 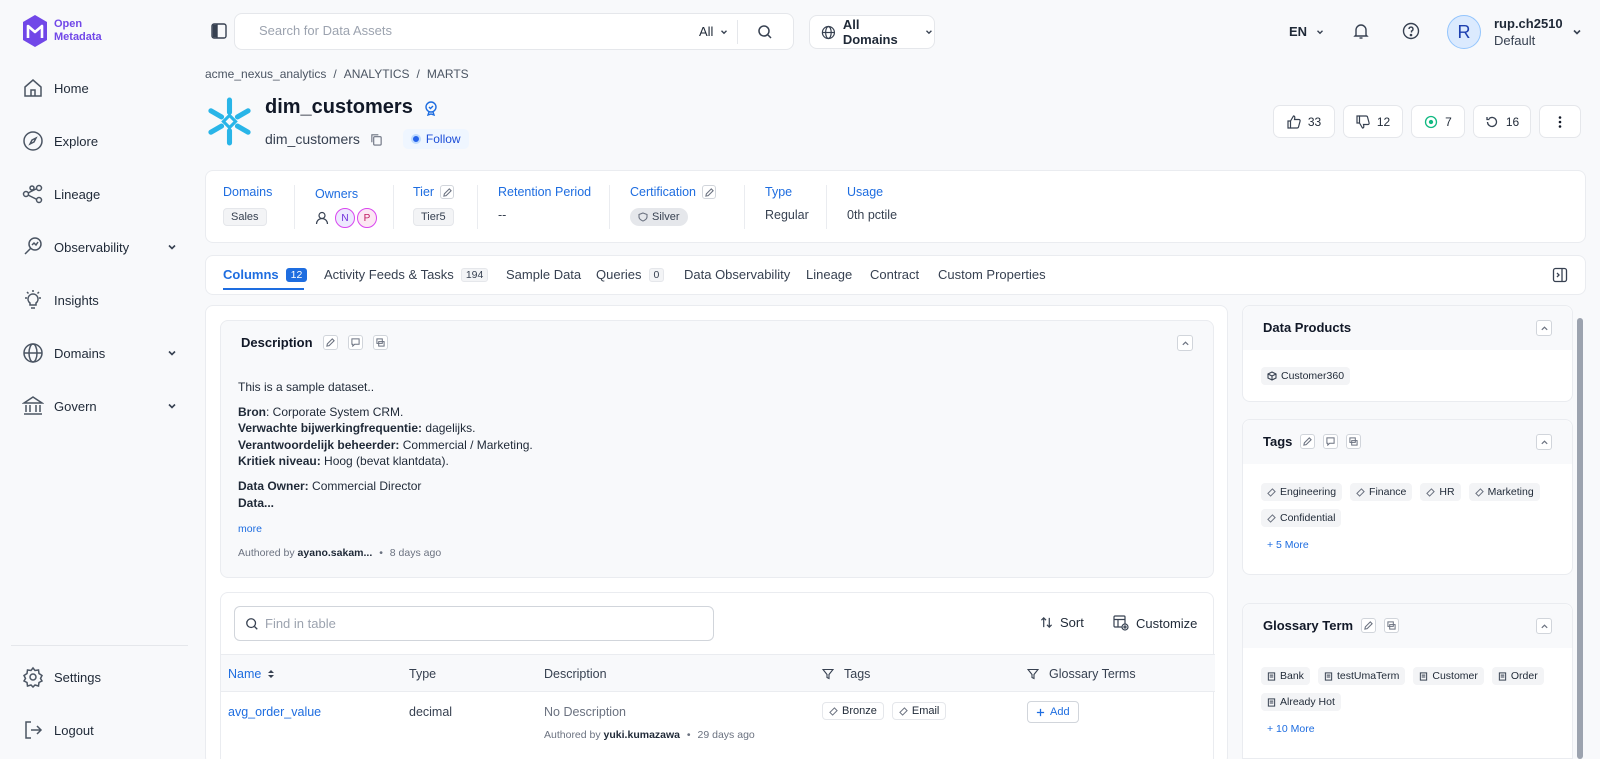 I want to click on find-in-table-input, so click(x=480, y=623).